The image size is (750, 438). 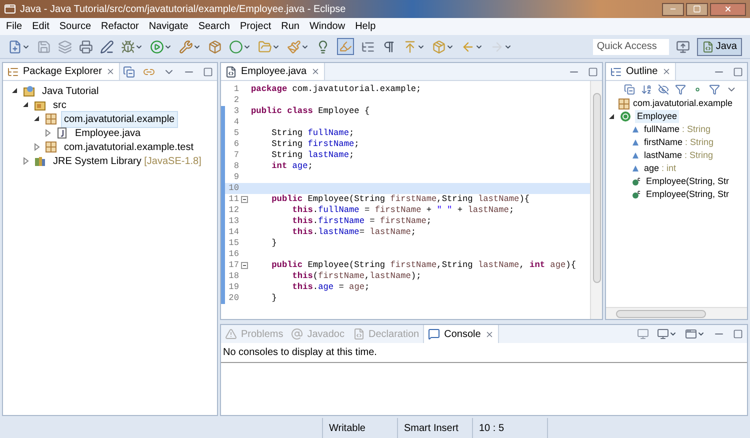 What do you see at coordinates (168, 26) in the screenshot?
I see `menu-item: Navigate` at bounding box center [168, 26].